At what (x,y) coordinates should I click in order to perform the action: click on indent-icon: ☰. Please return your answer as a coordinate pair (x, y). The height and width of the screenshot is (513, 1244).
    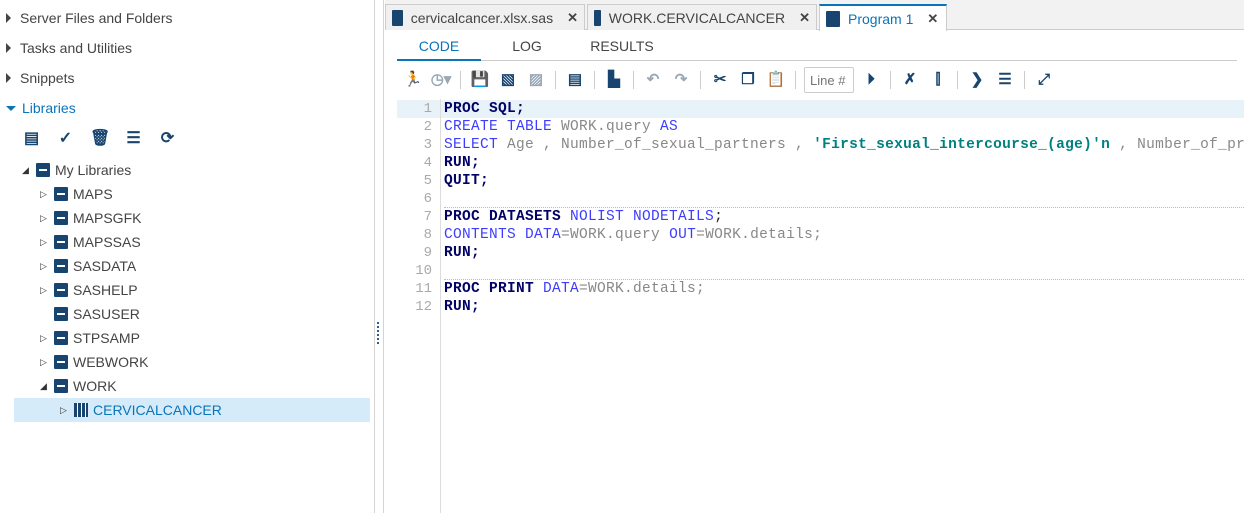
    Looking at the image, I should click on (1005, 80).